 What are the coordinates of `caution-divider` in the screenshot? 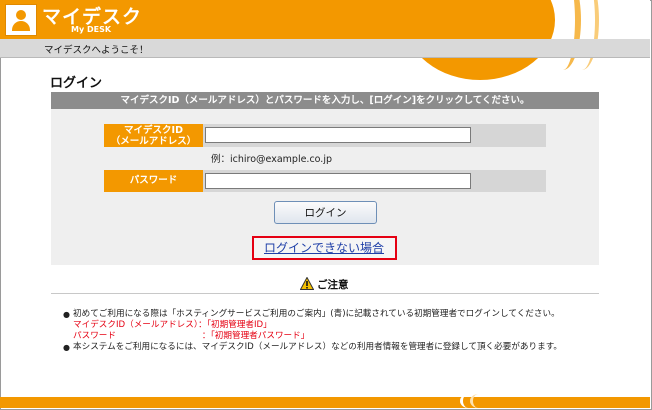 It's located at (325, 293).